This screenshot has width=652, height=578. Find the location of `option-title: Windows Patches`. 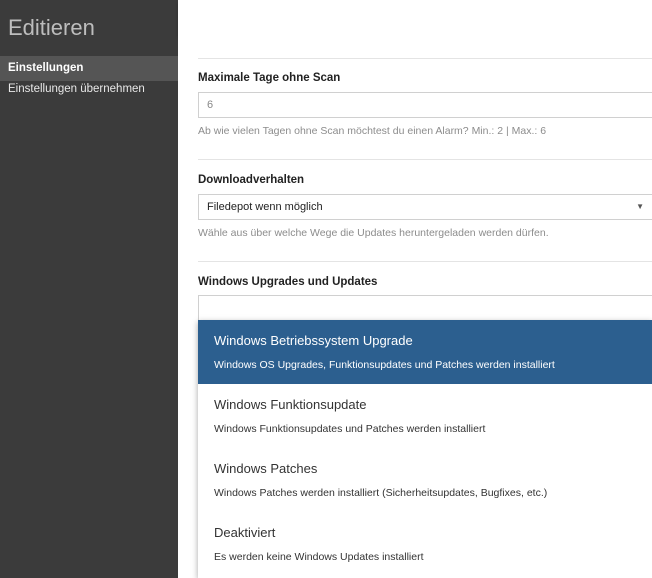

option-title: Windows Patches is located at coordinates (266, 468).